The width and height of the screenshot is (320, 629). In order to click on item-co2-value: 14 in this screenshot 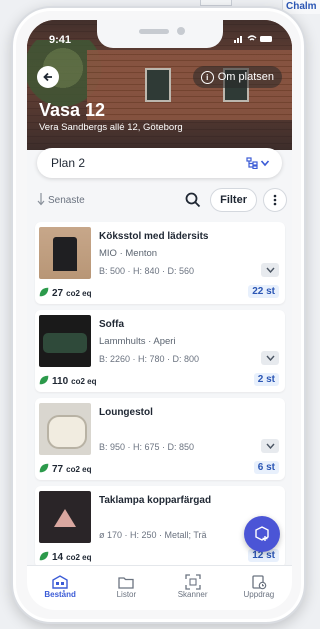, I will do `click(58, 557)`.